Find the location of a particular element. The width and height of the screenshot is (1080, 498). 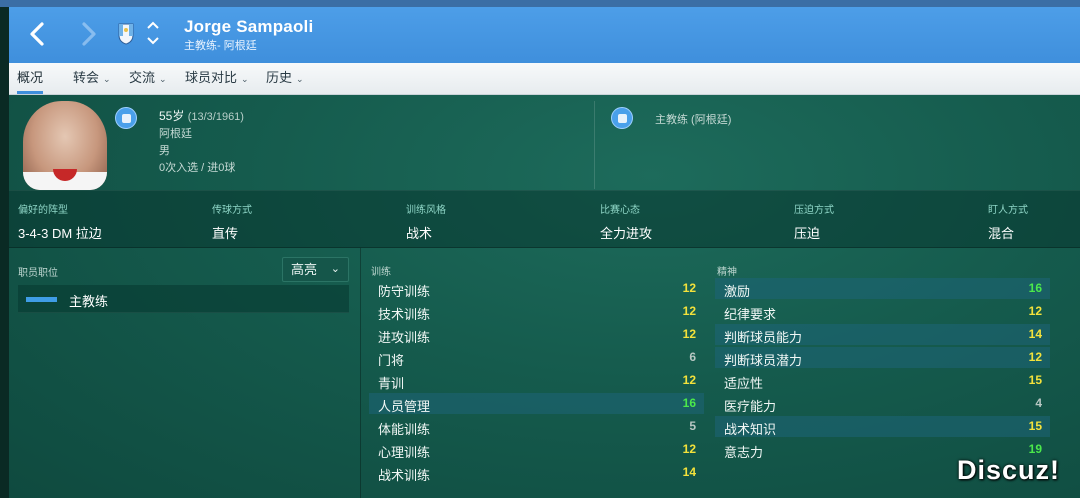

tab-label: 概况 is located at coordinates (30, 77).